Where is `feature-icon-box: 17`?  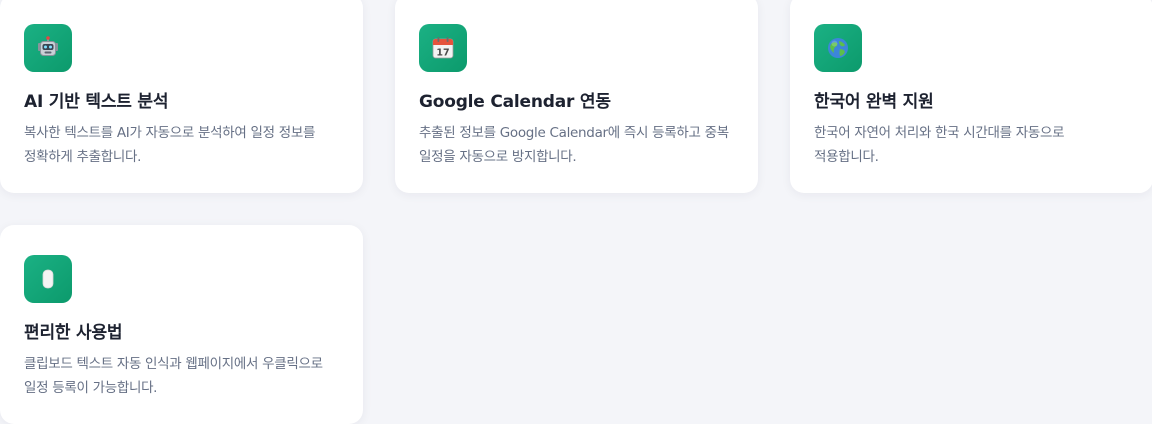 feature-icon-box: 17 is located at coordinates (443, 48).